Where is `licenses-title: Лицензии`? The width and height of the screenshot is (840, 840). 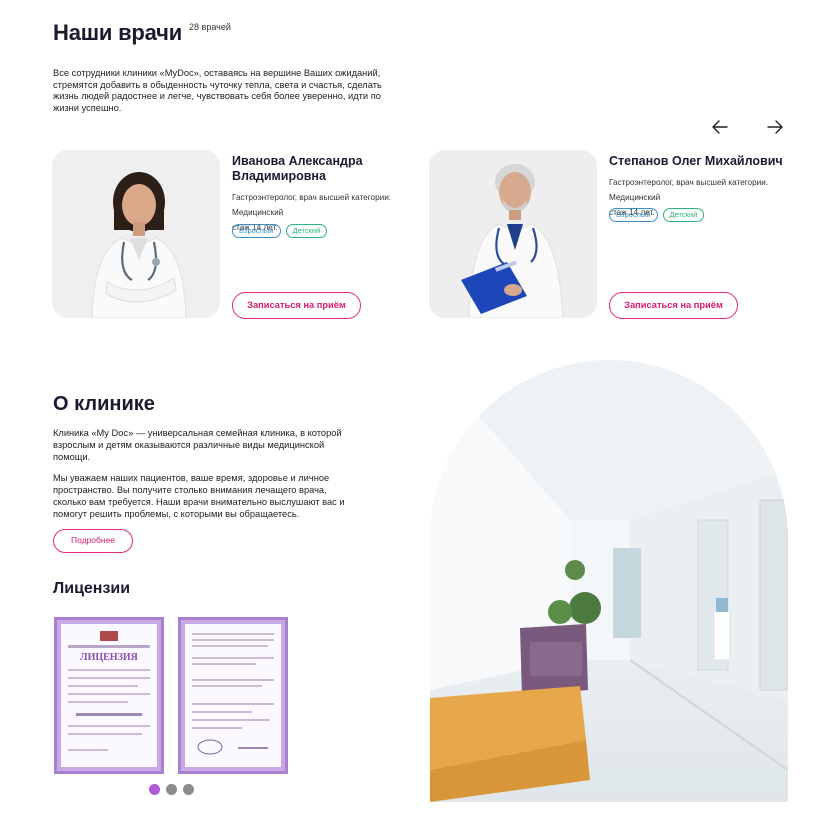 licenses-title: Лицензии is located at coordinates (92, 588).